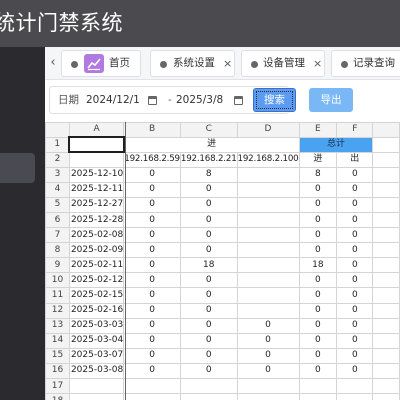 This screenshot has width=400, height=400. What do you see at coordinates (57, 250) in the screenshot?
I see `row-header: 8` at bounding box center [57, 250].